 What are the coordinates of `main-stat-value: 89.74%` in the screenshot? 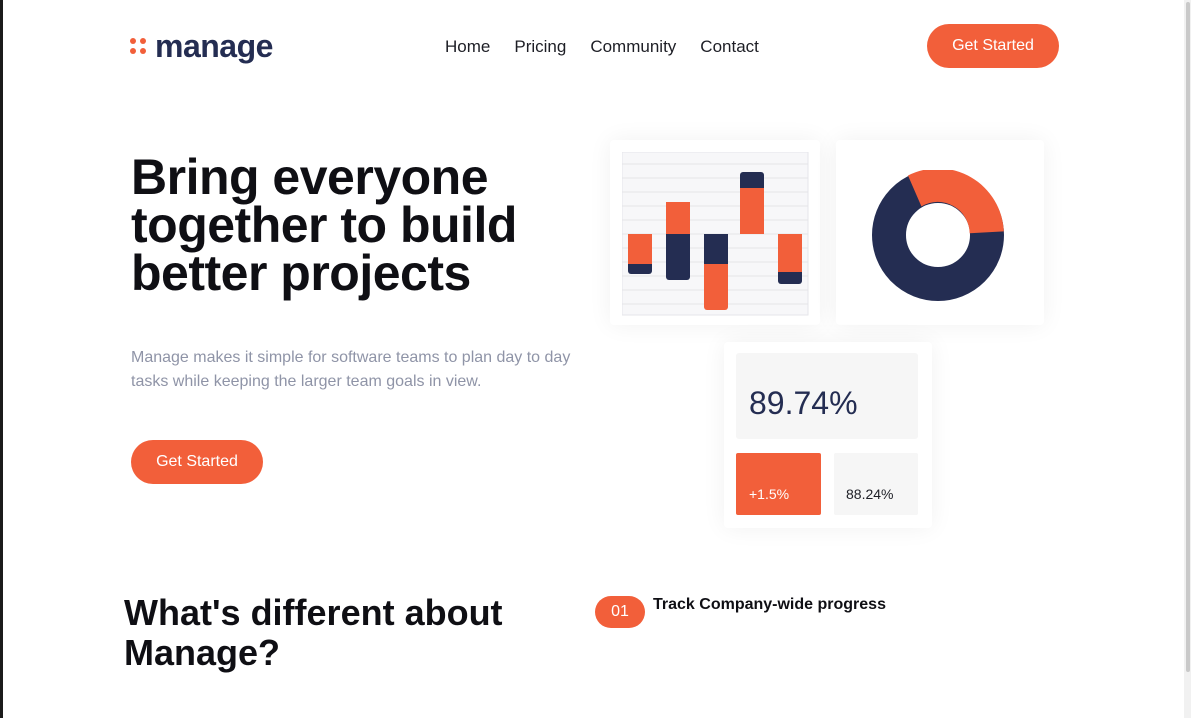 It's located at (803, 403).